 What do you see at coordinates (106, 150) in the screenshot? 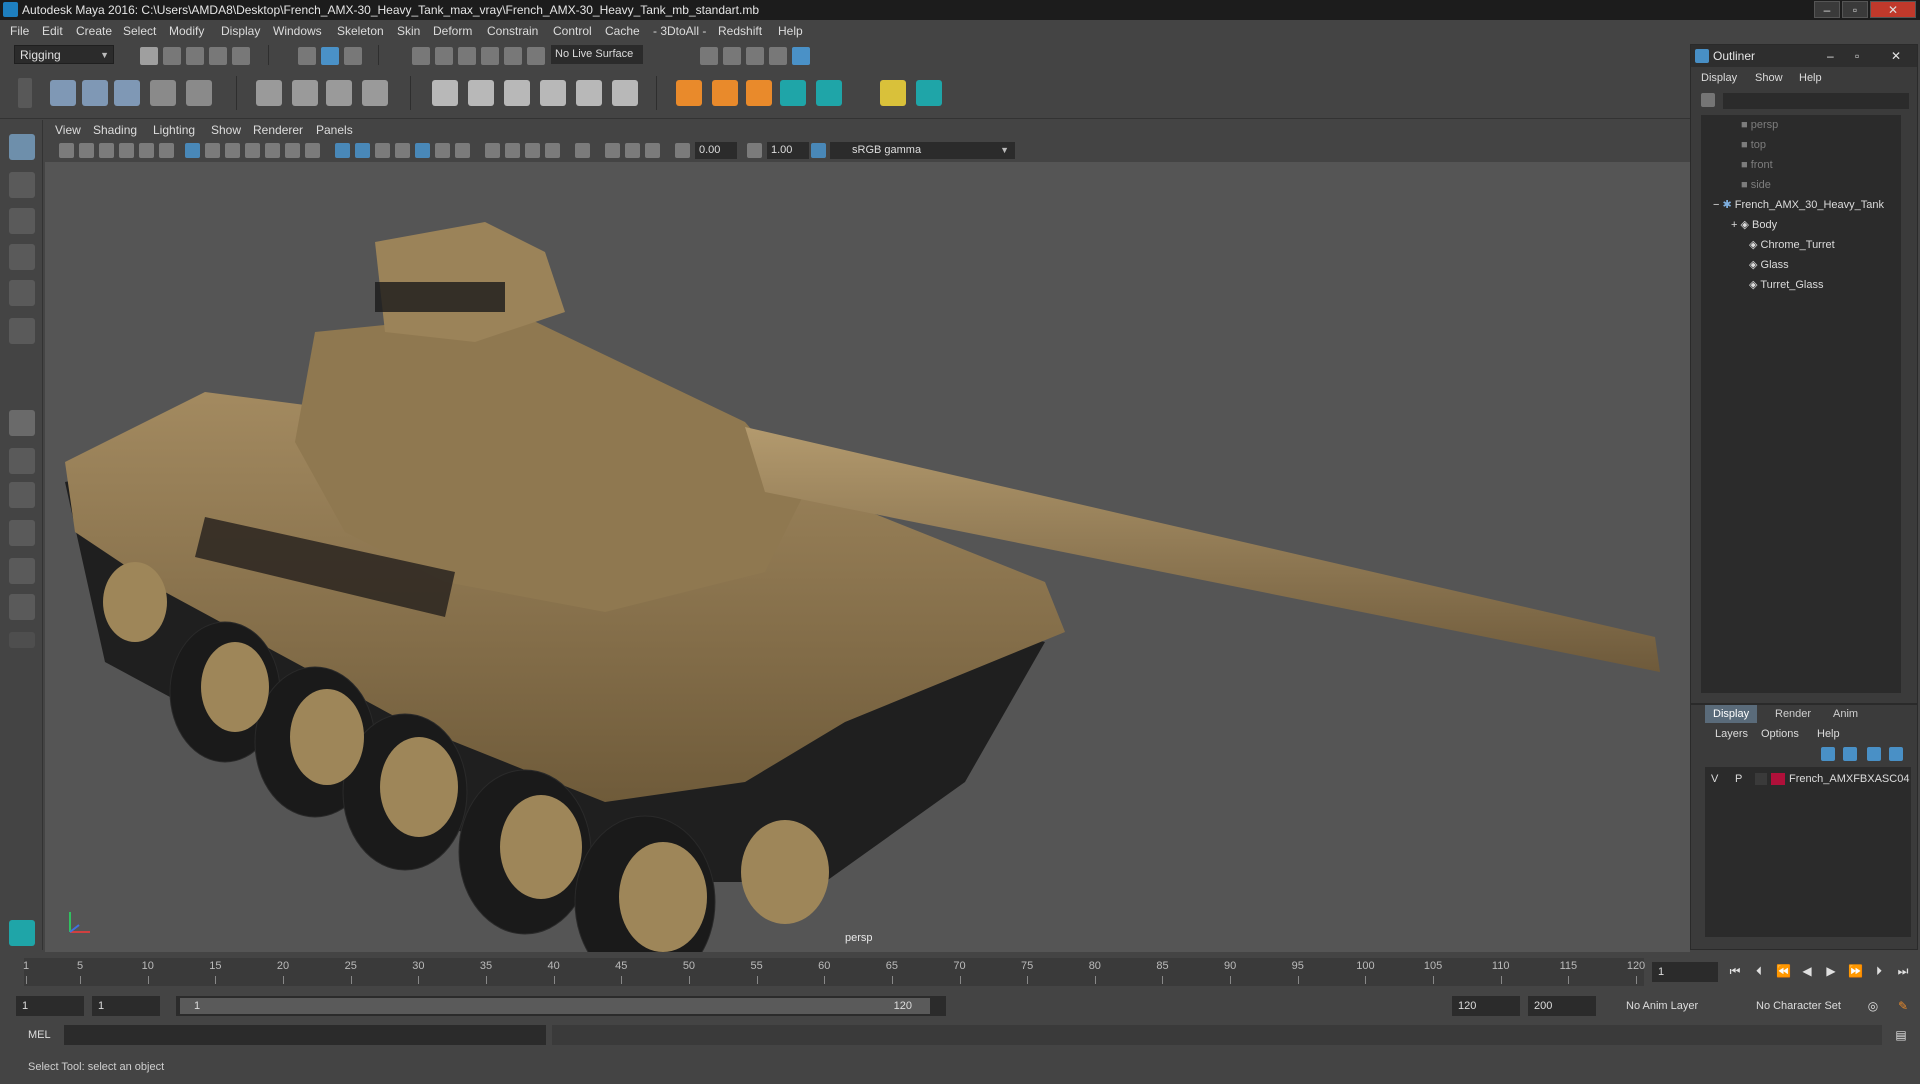
I see `bookmark-icon` at bounding box center [106, 150].